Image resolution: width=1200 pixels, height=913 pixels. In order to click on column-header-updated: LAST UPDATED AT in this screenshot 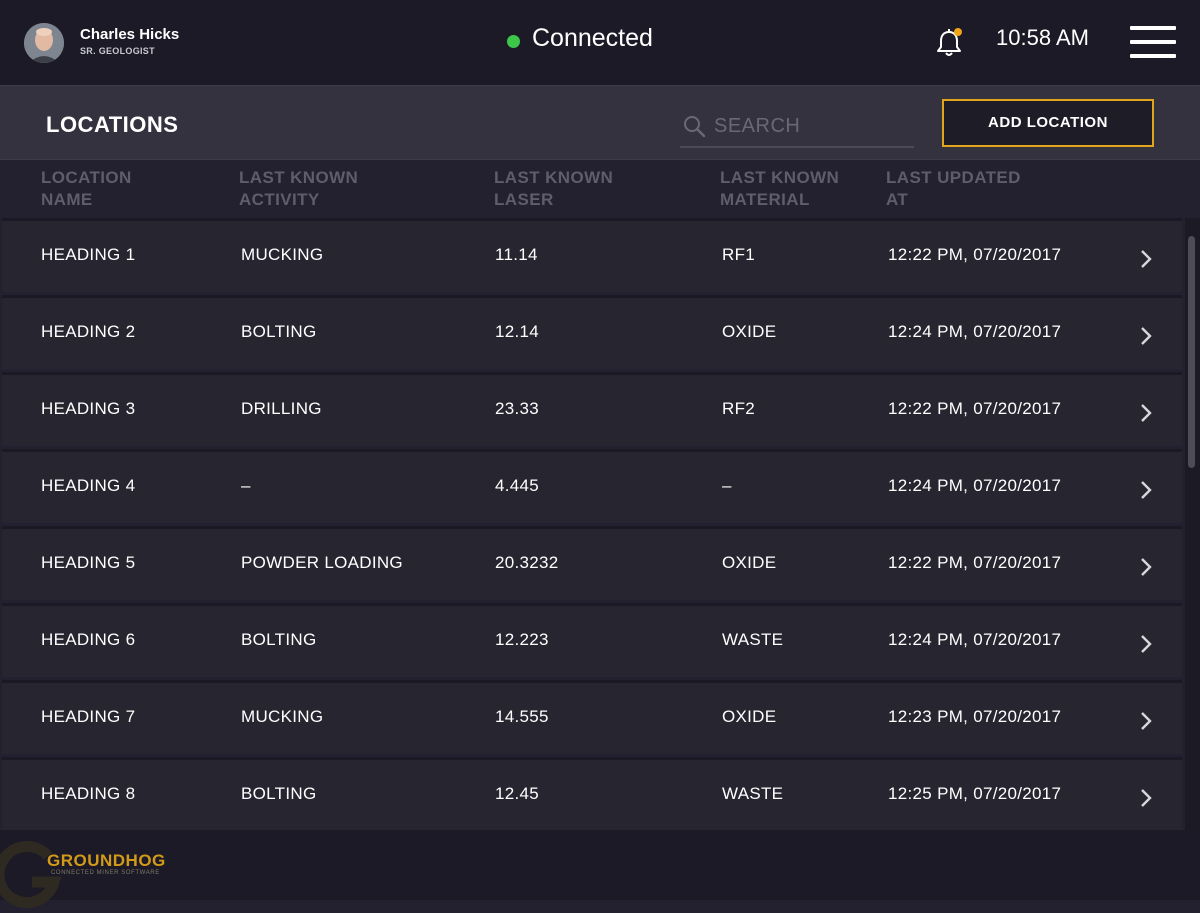, I will do `click(986, 189)`.